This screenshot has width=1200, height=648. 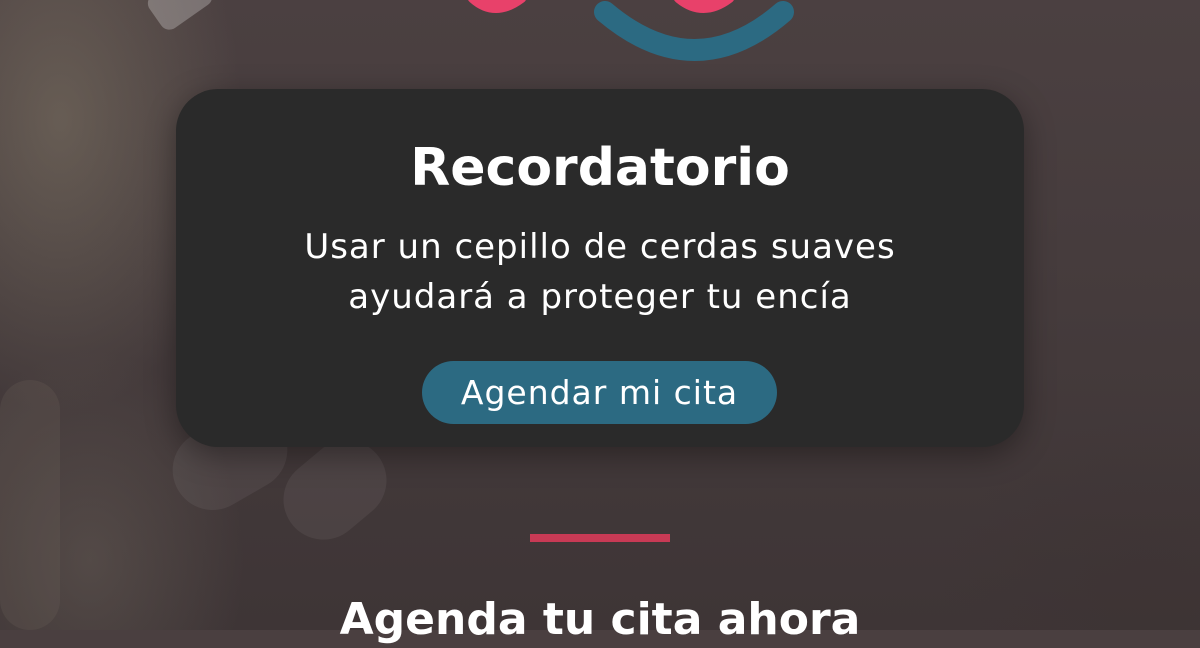 I want to click on divider, so click(x=600, y=538).